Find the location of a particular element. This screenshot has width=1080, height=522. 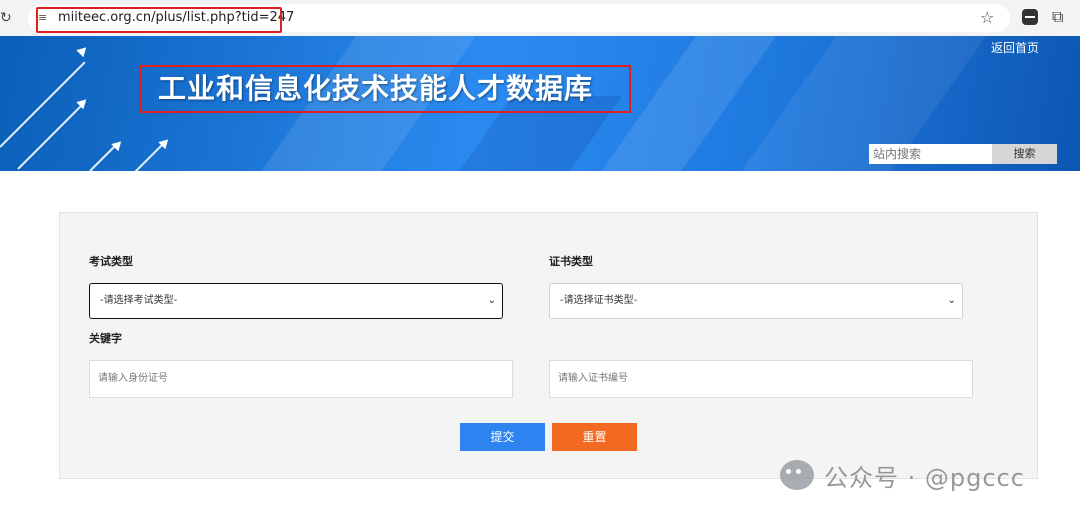

cert-type-selected-value: -请选择证书类型- is located at coordinates (599, 300).